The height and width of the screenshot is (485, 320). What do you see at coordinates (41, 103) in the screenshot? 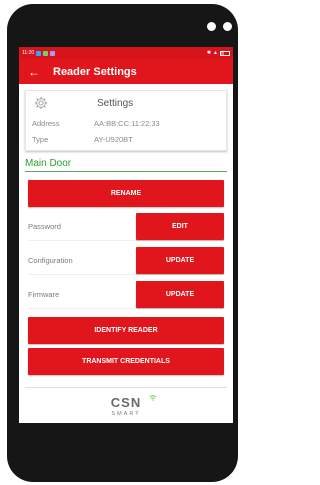
I see `gear-icon` at bounding box center [41, 103].